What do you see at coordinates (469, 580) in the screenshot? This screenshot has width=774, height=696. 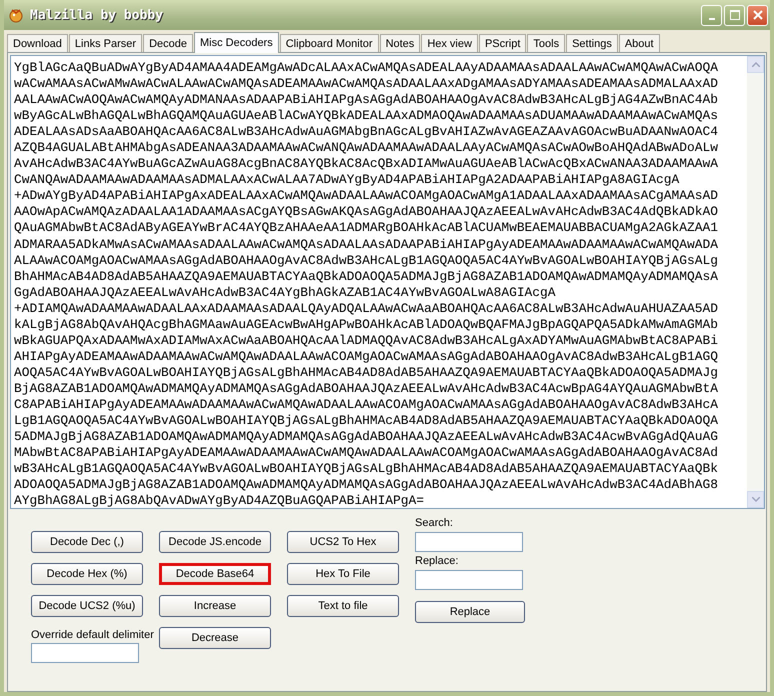 I see `replace-field` at bounding box center [469, 580].